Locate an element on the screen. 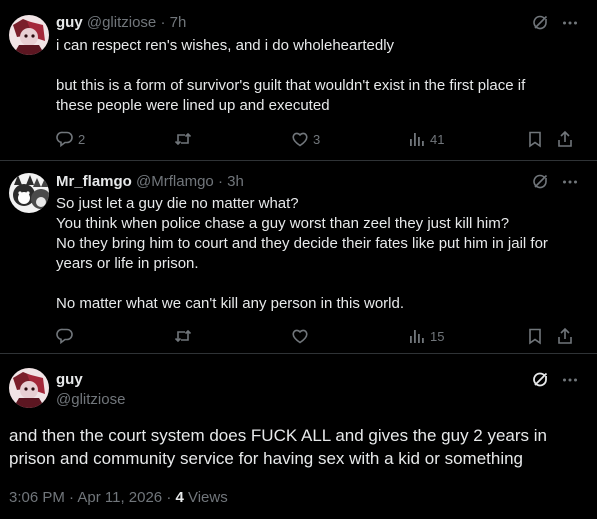 The height and width of the screenshot is (519, 597). main-name: guy is located at coordinates (69, 380).